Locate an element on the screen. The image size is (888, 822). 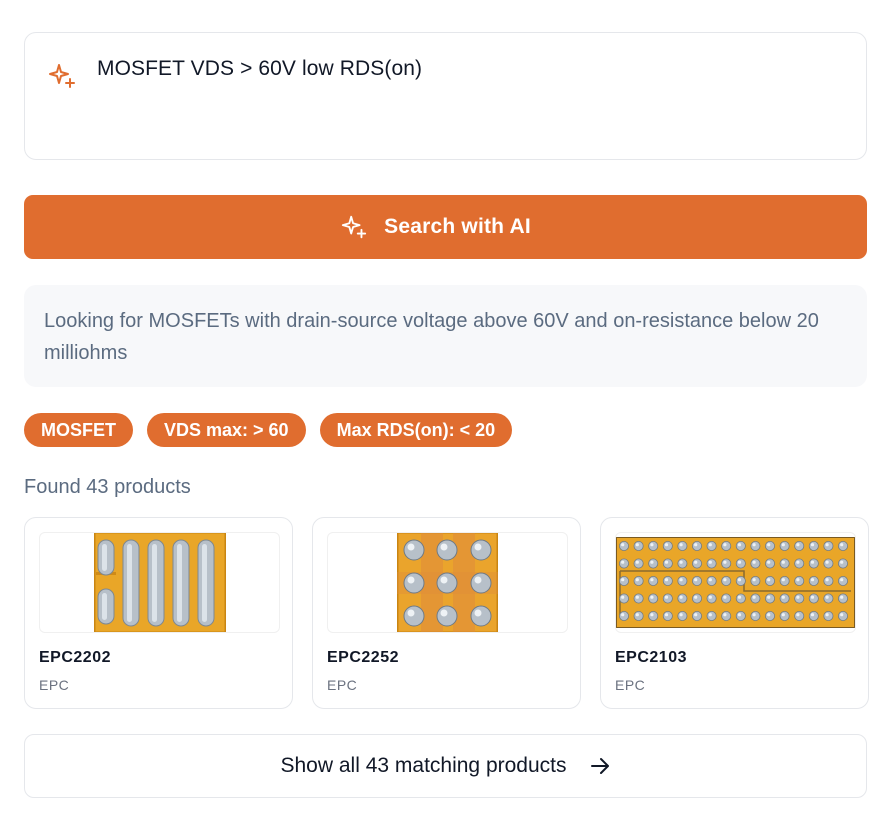
product-name: EPC2252 is located at coordinates (363, 658).